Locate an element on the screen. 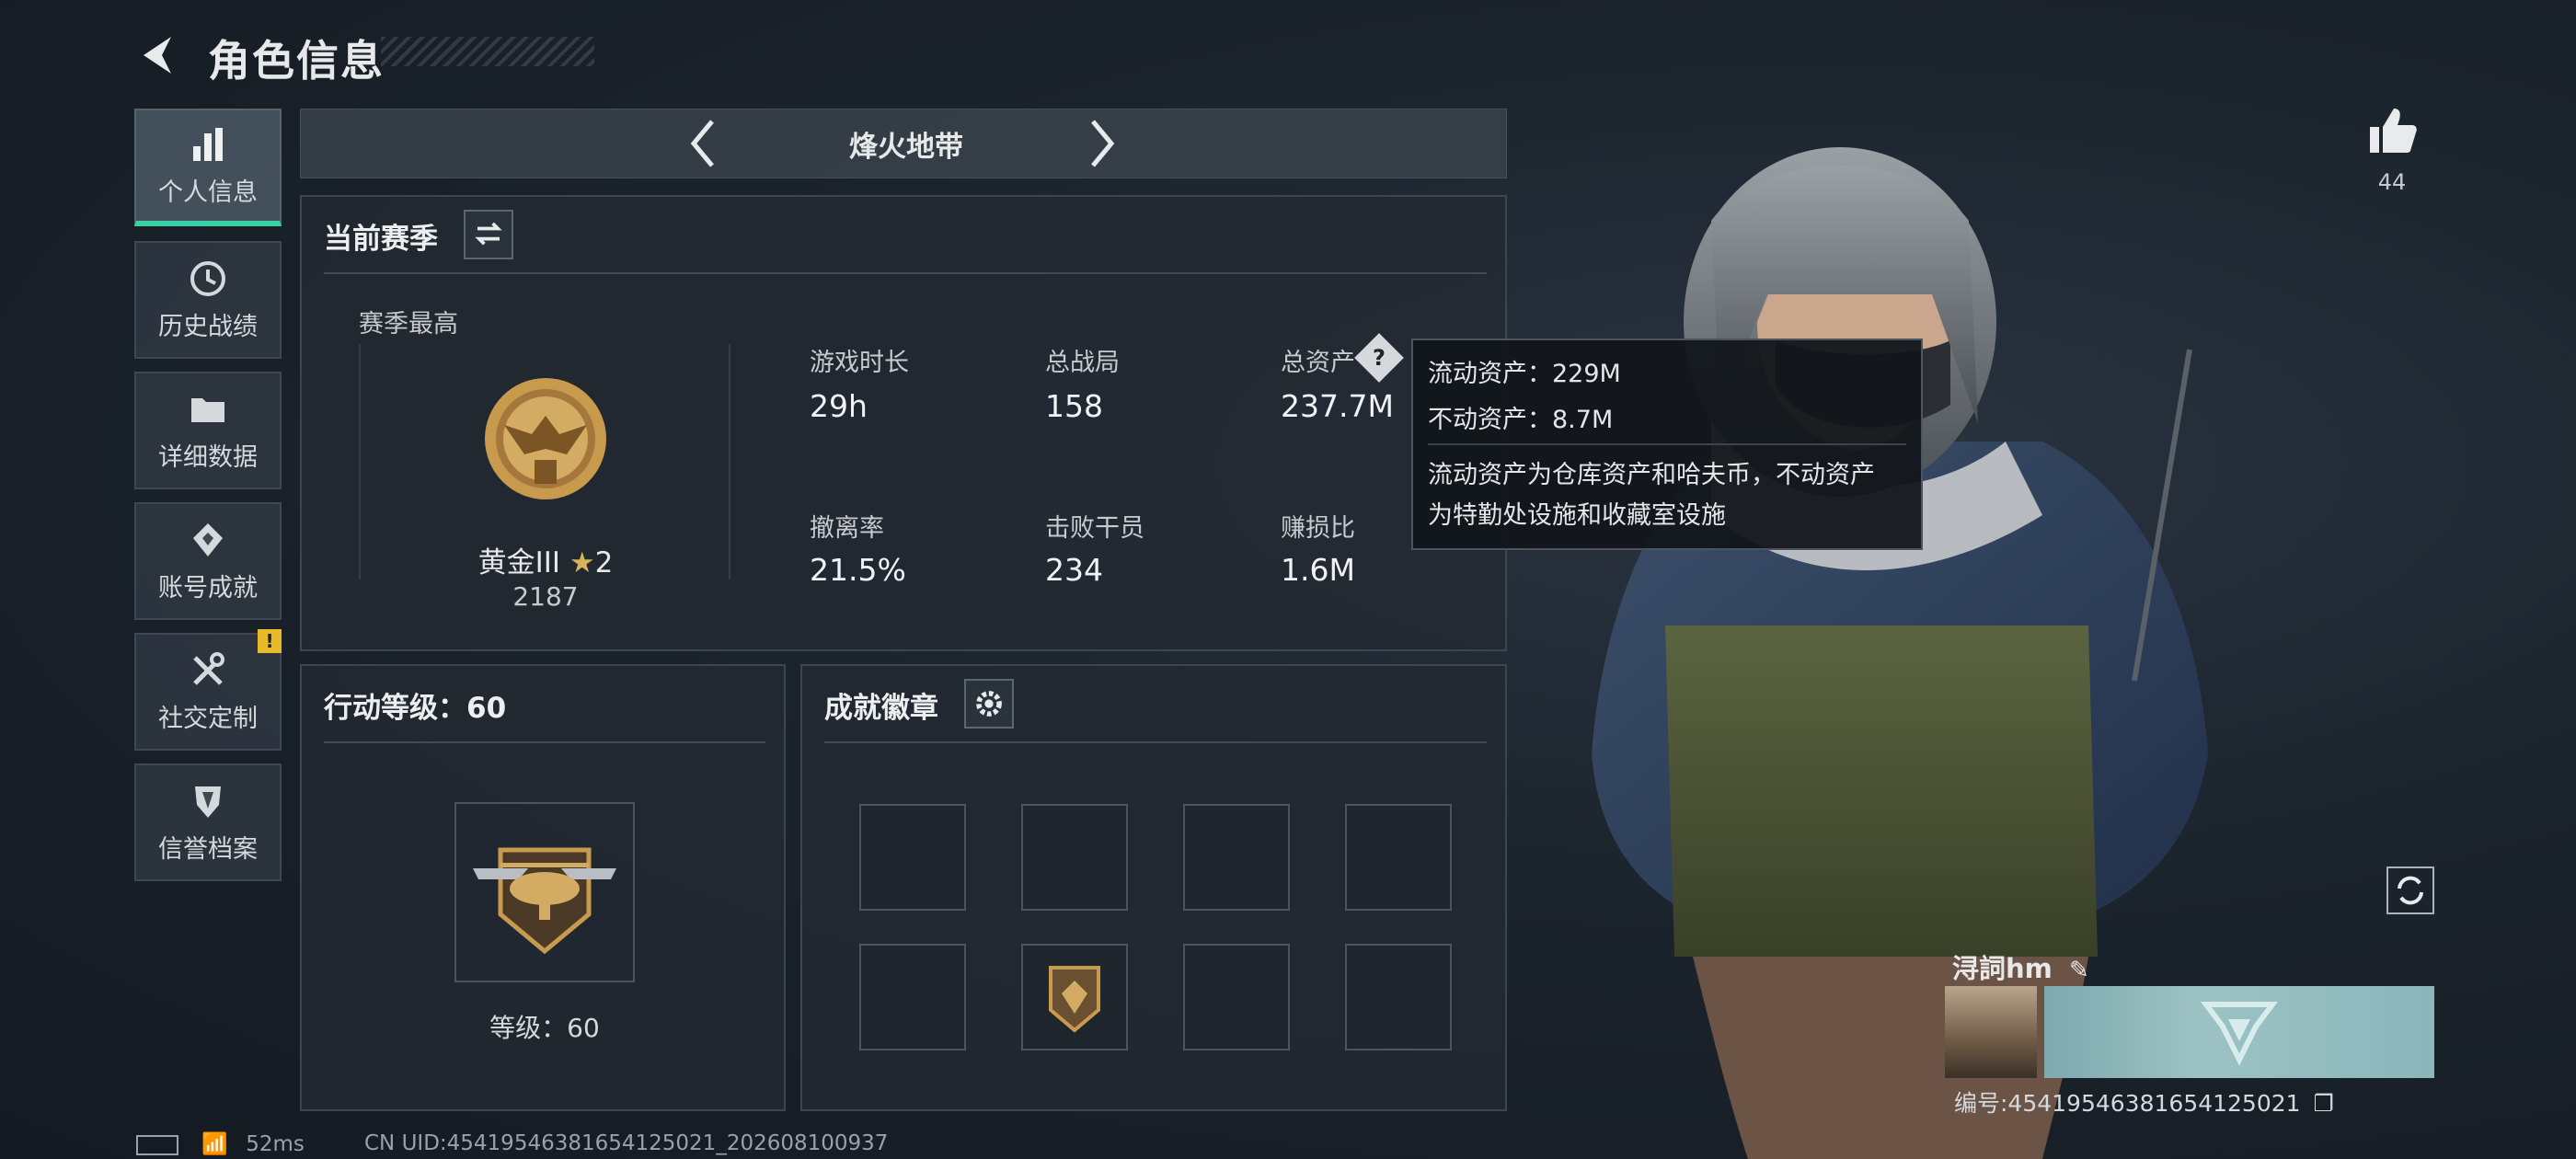  stat-label: 击败干员 is located at coordinates (1094, 528).